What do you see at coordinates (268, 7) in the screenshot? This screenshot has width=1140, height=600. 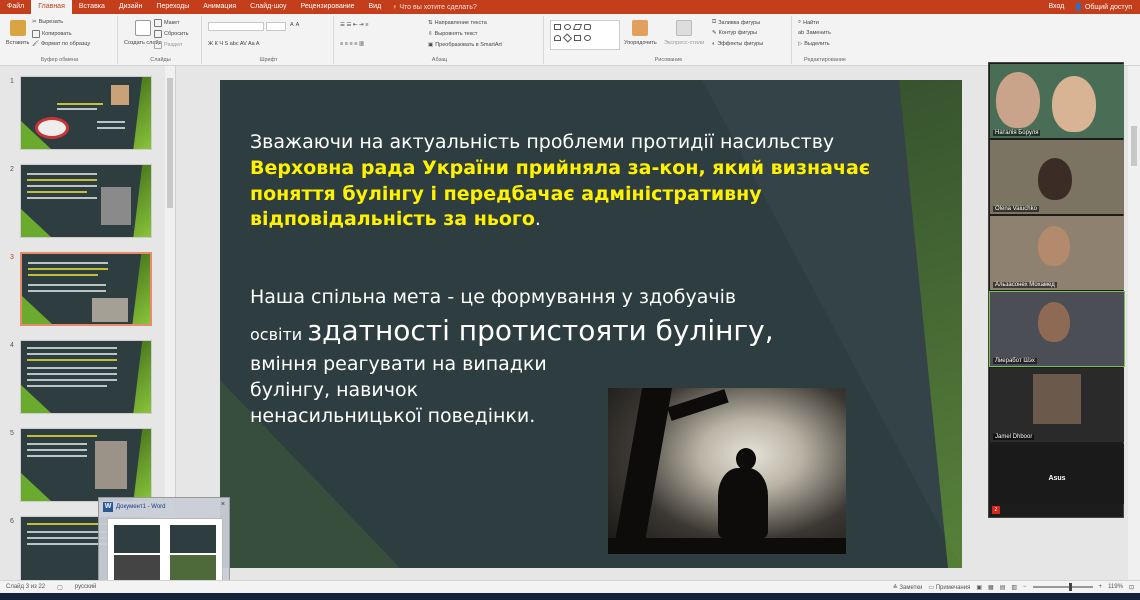 I see `tab-slideshow: Слайд-шоу` at bounding box center [268, 7].